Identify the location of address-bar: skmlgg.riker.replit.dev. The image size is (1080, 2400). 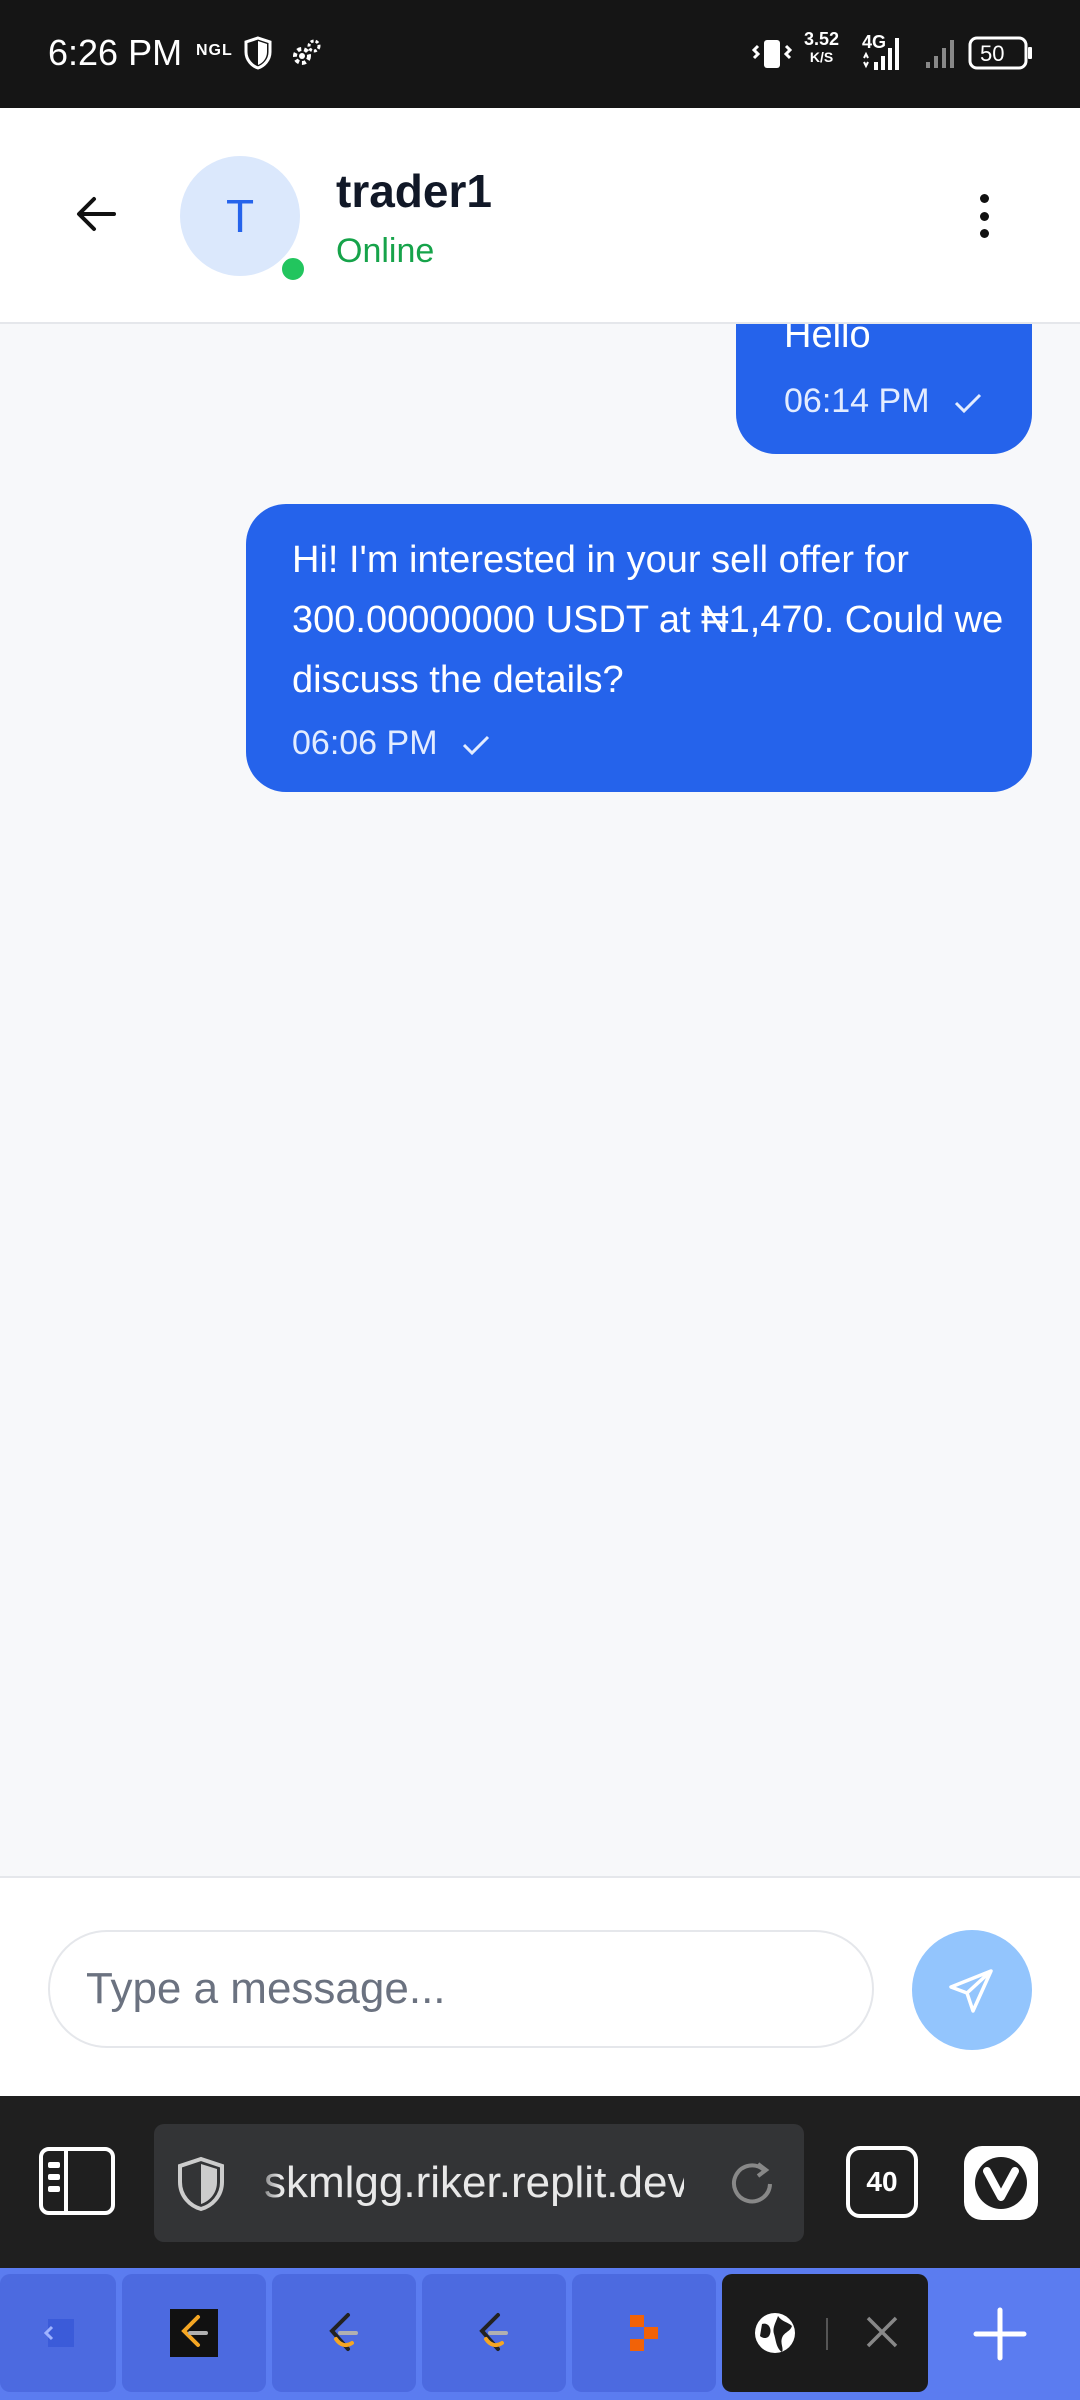
(479, 2183).